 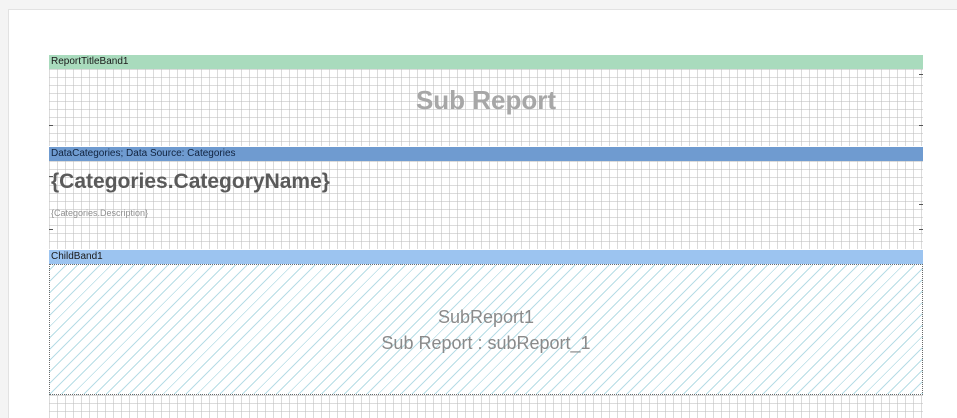 I want to click on data-band-label: DataCategories; Data Source: Categories, so click(x=143, y=153).